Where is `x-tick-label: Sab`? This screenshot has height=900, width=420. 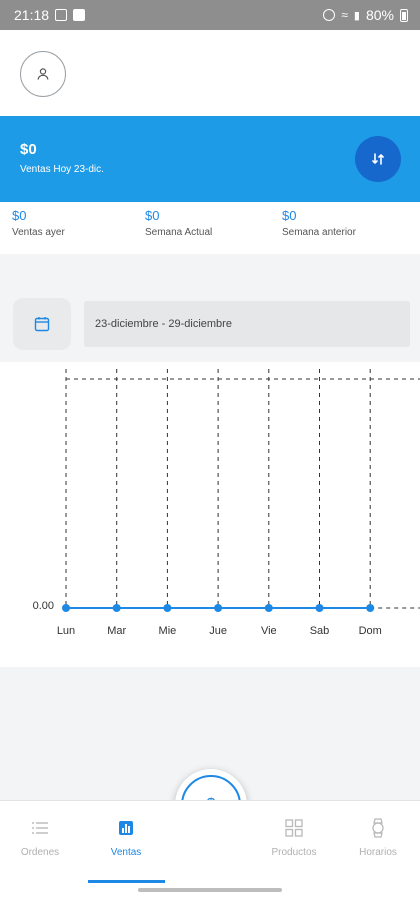 x-tick-label: Sab is located at coordinates (320, 631).